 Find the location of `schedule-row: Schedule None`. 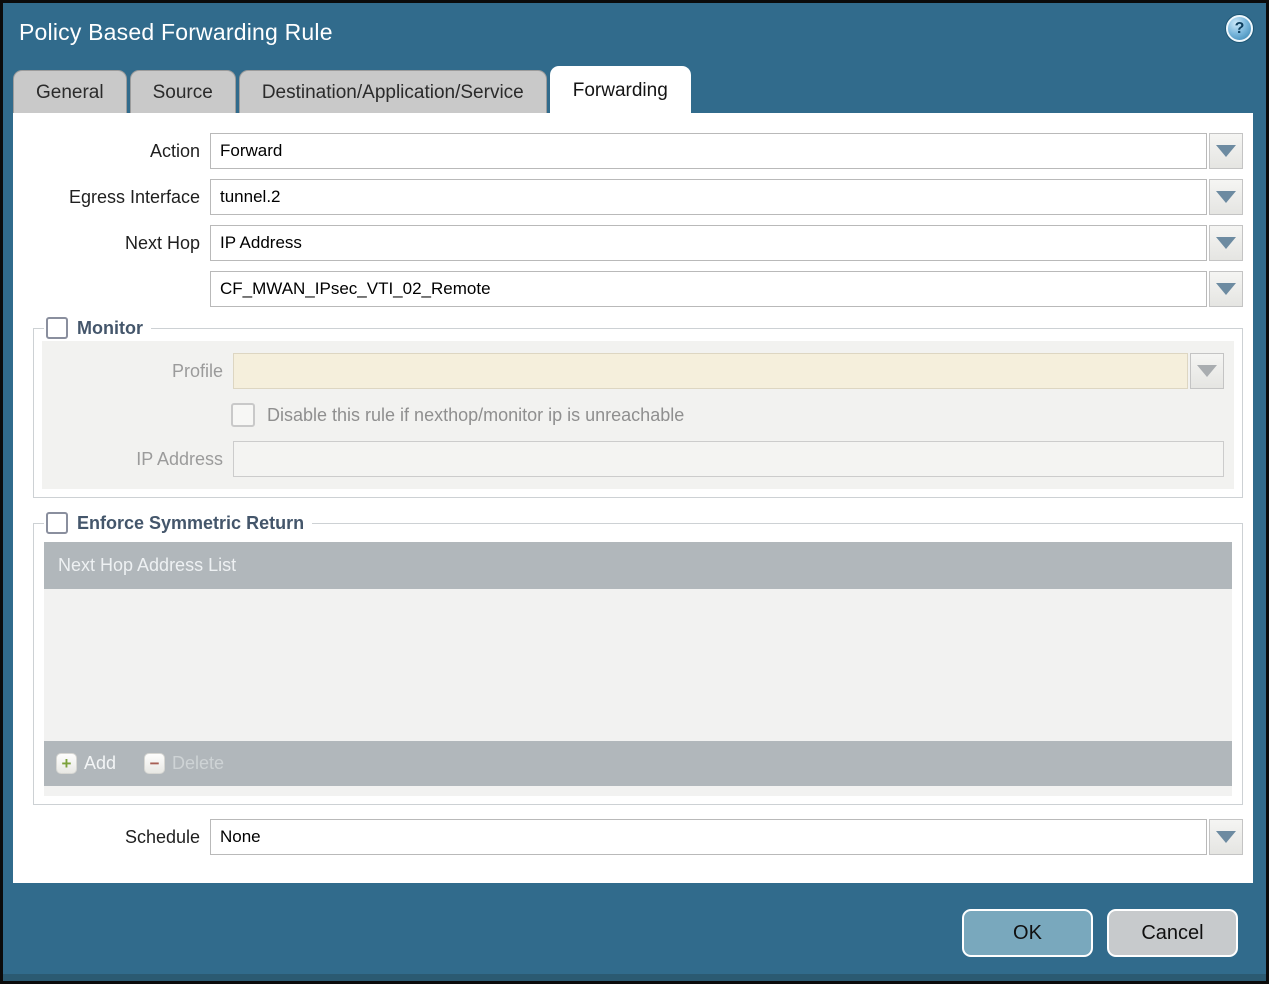

schedule-row: Schedule None is located at coordinates (633, 837).